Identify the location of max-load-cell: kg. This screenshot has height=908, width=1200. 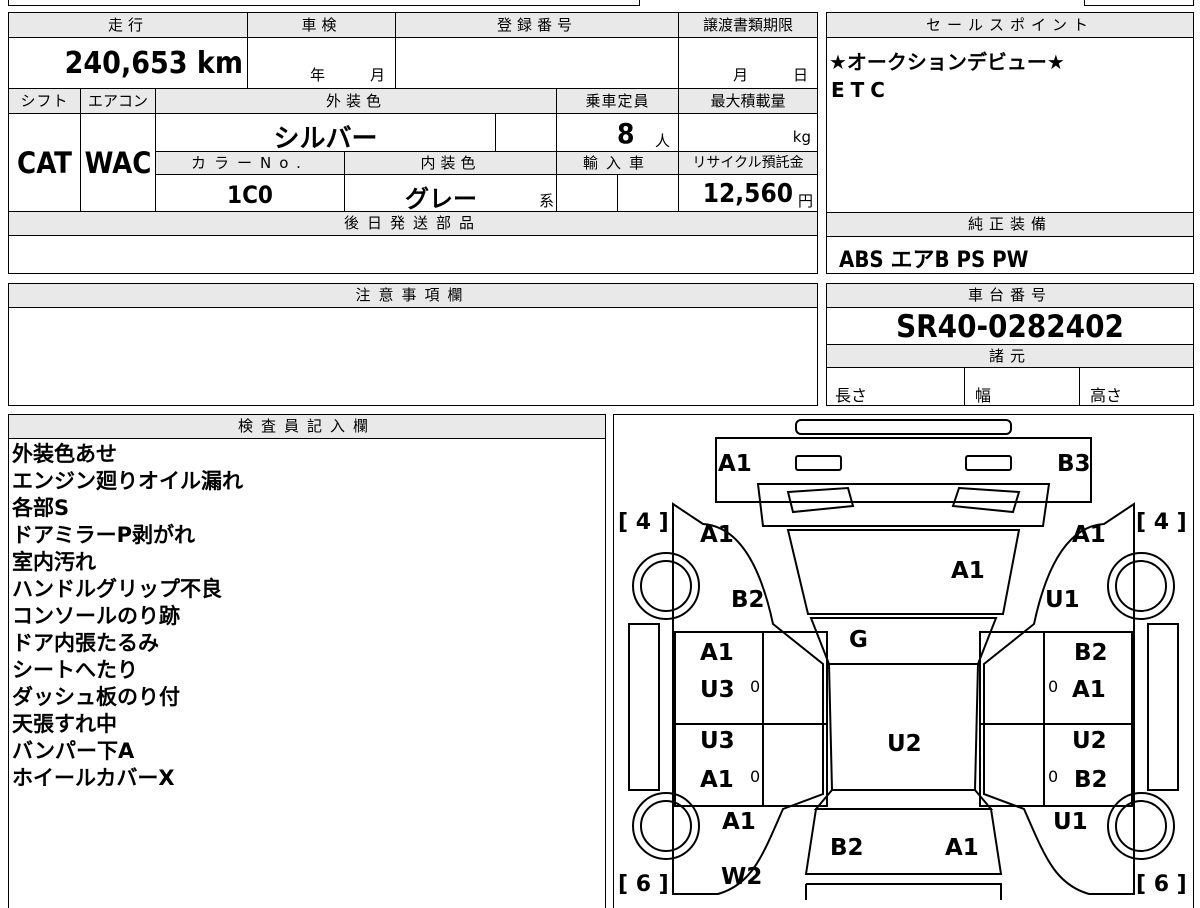
(748, 132).